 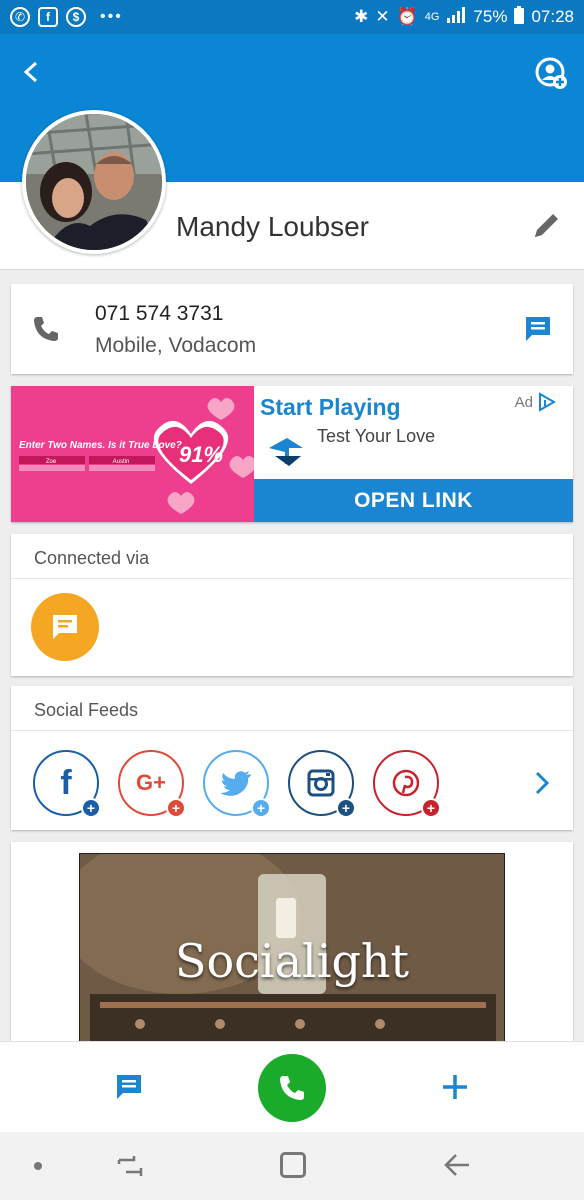 I want to click on social-feeds-card: Social Feeds f + G+ + + + +, so click(x=292, y=758).